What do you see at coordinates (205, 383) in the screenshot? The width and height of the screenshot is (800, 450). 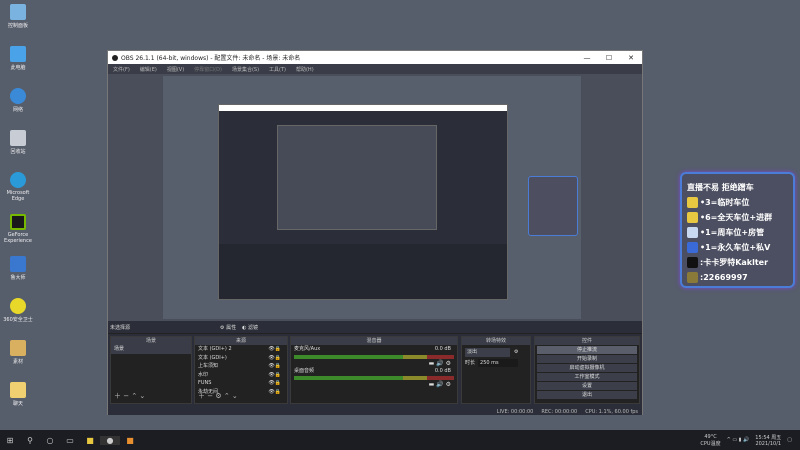 I see `source-label: FUNS` at bounding box center [205, 383].